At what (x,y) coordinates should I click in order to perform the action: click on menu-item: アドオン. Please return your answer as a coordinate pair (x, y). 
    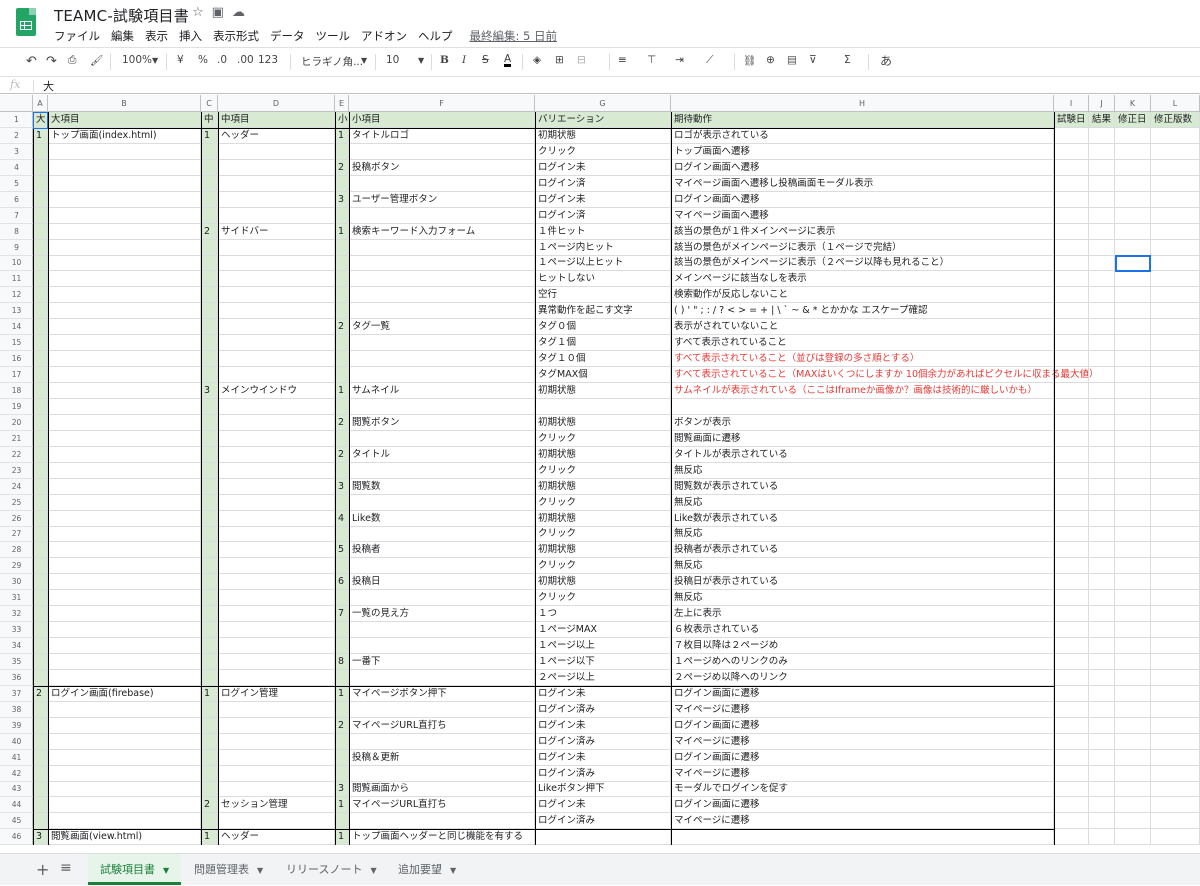
    Looking at the image, I should click on (384, 36).